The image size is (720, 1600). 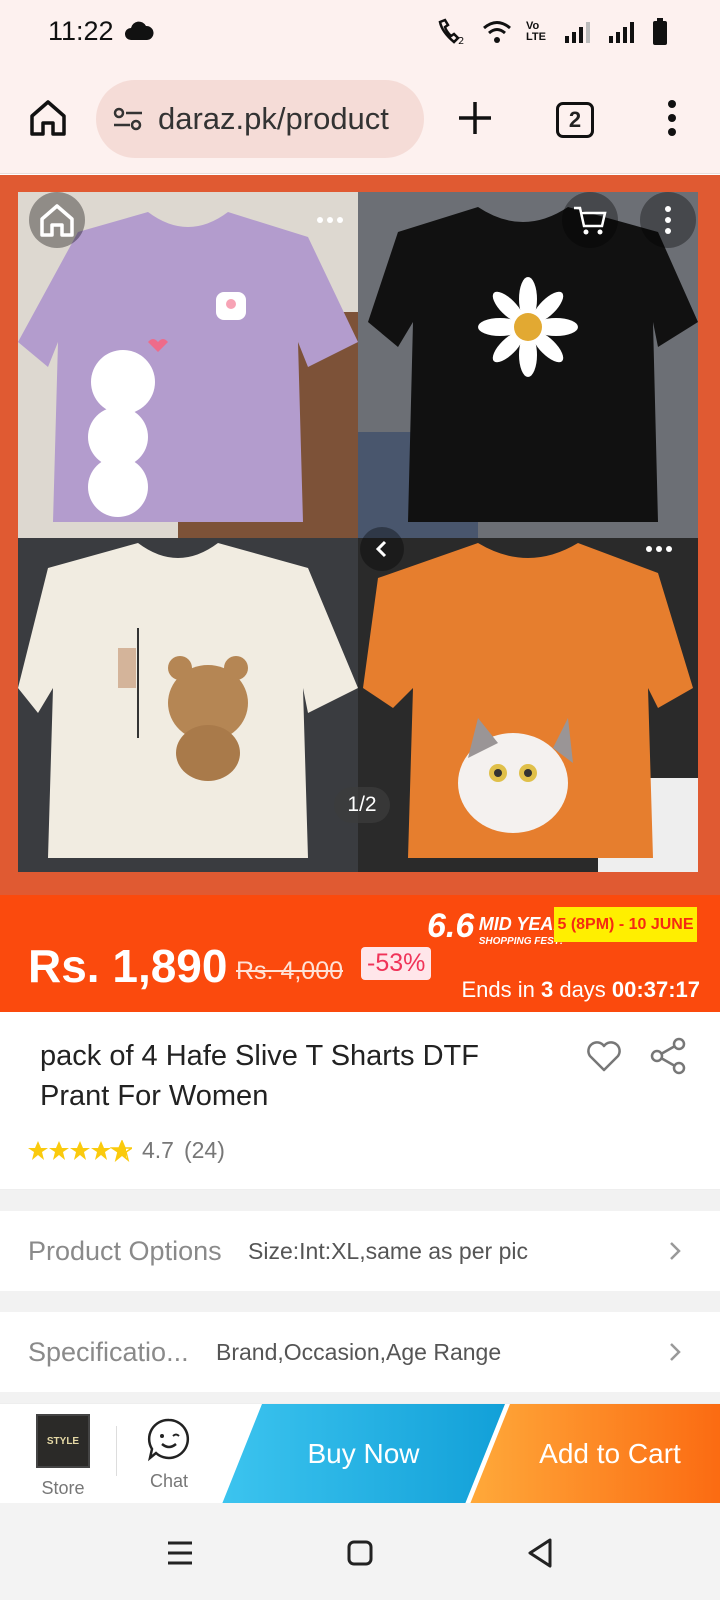 I want to click on countdown-prefix: Ends in, so click(x=501, y=989).